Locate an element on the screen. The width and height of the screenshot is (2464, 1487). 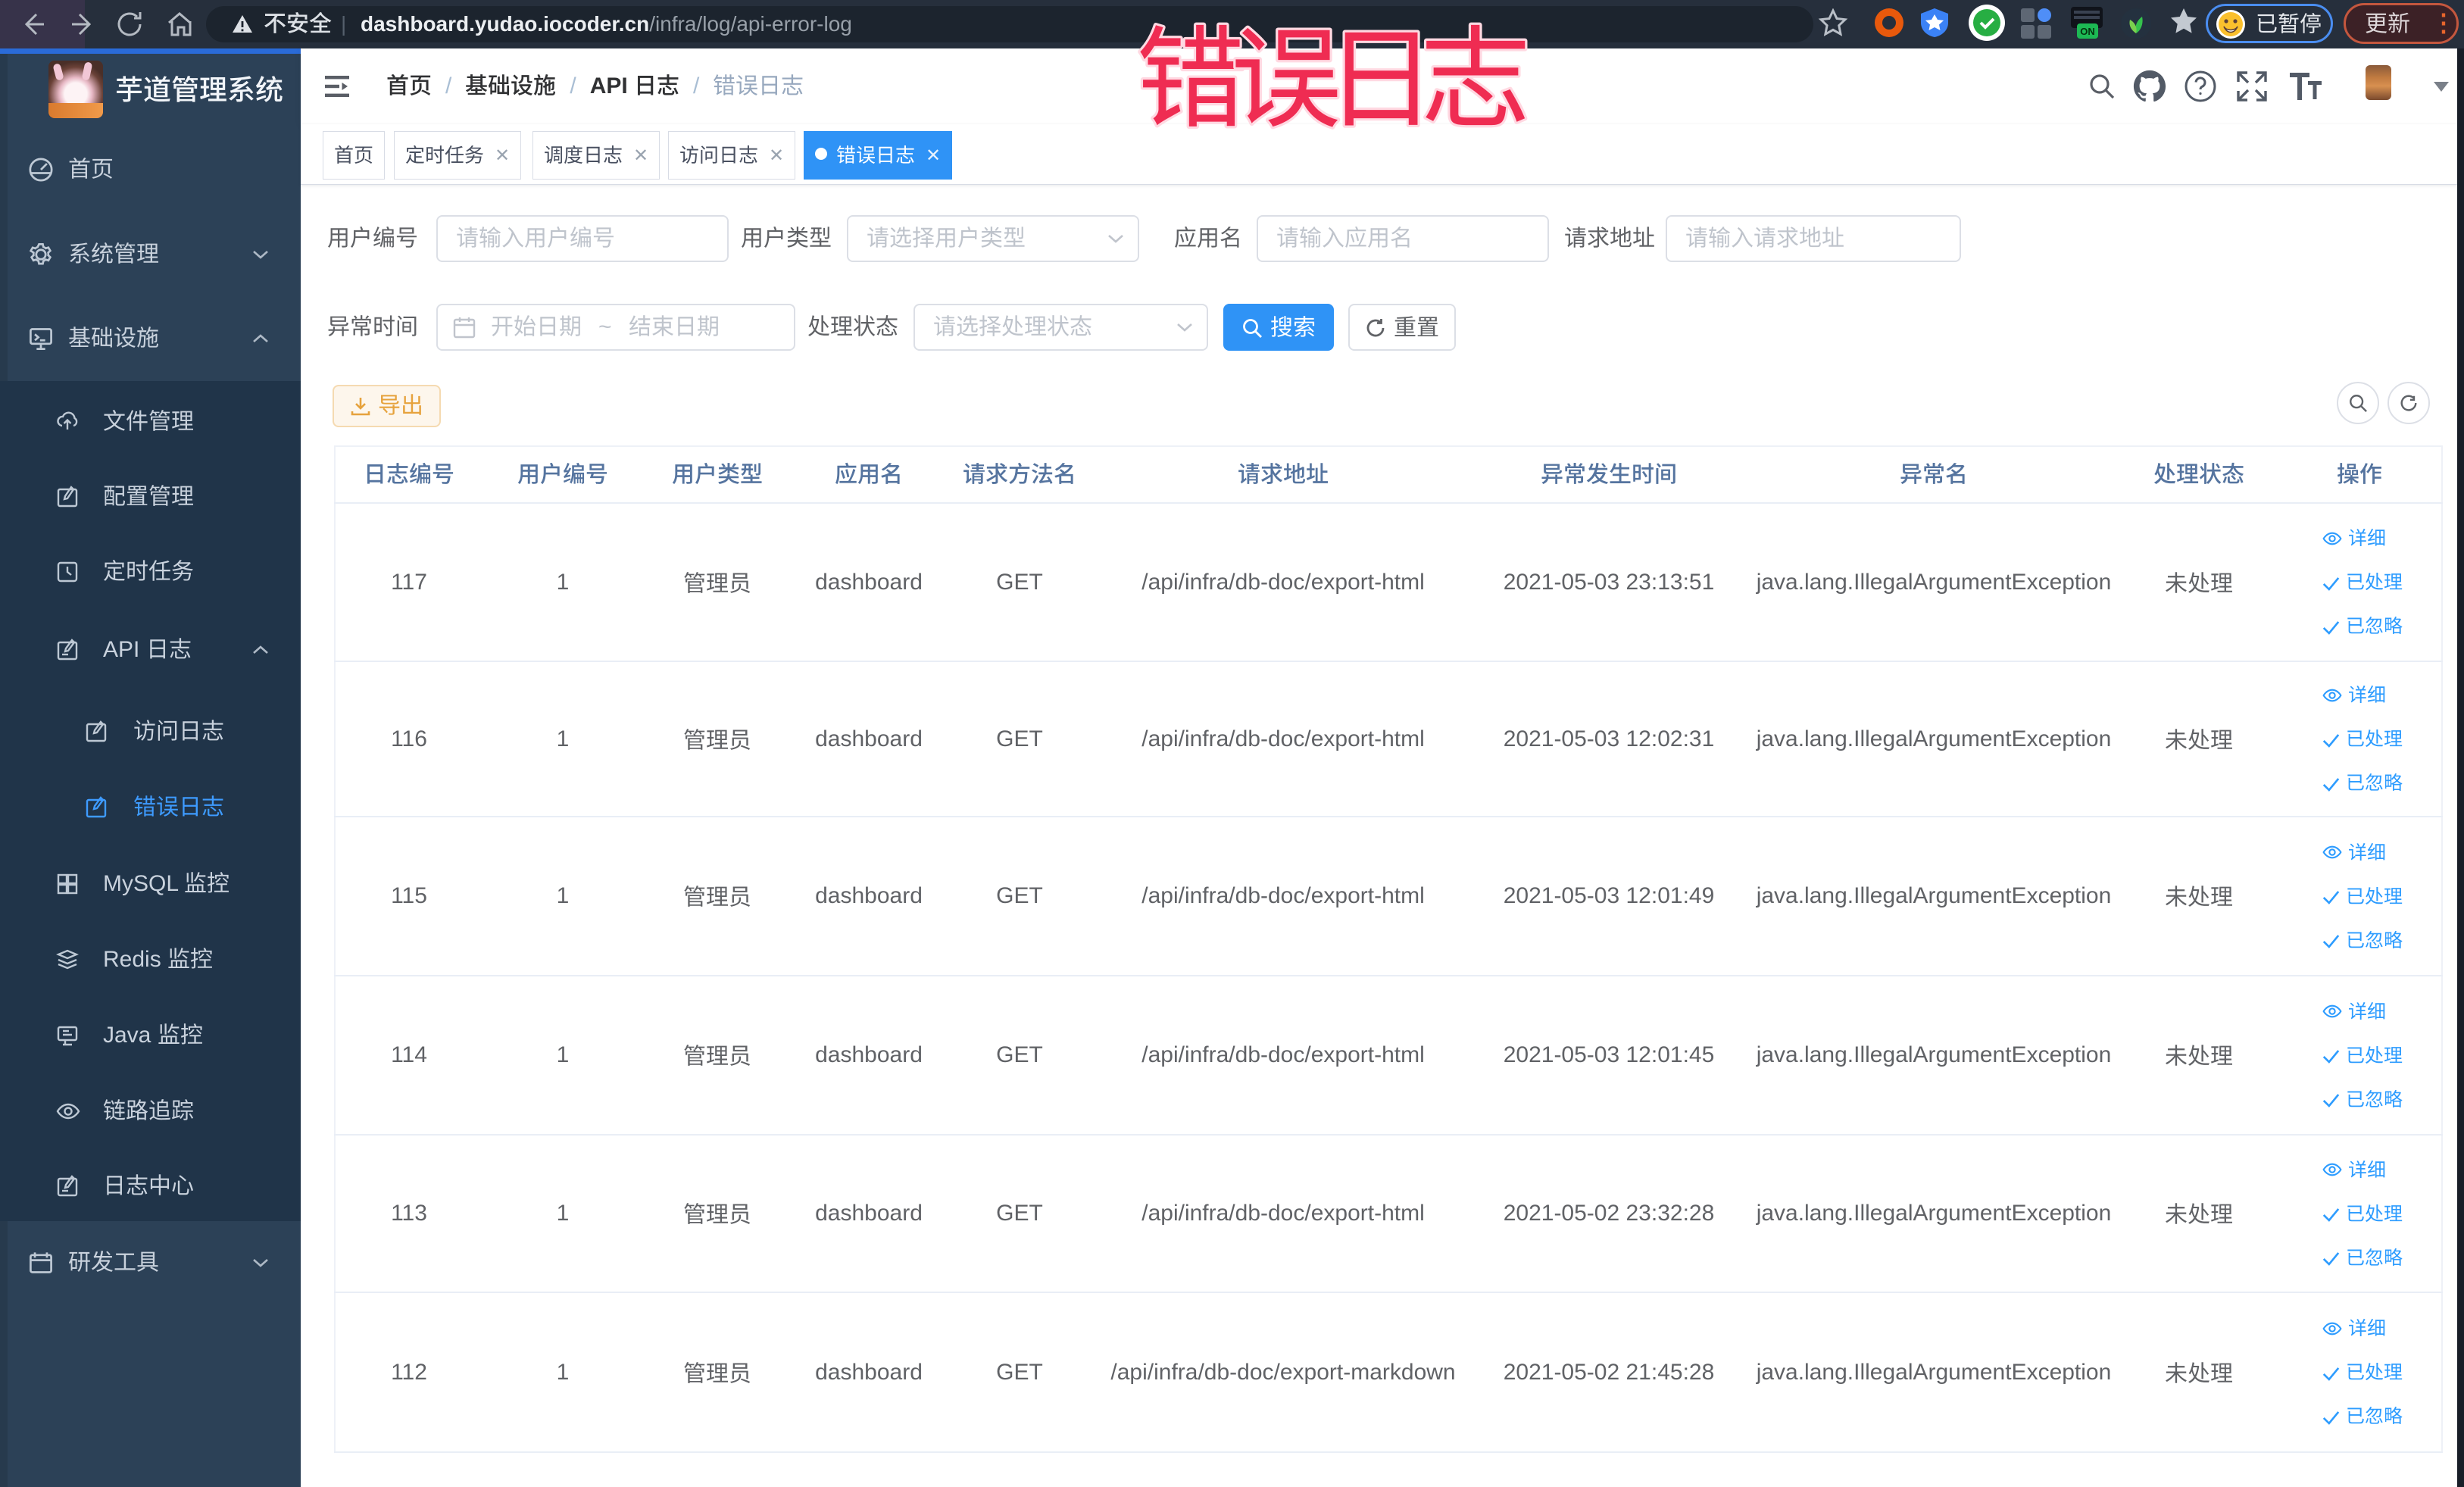
svg-text: ON is located at coordinates (2087, 31).